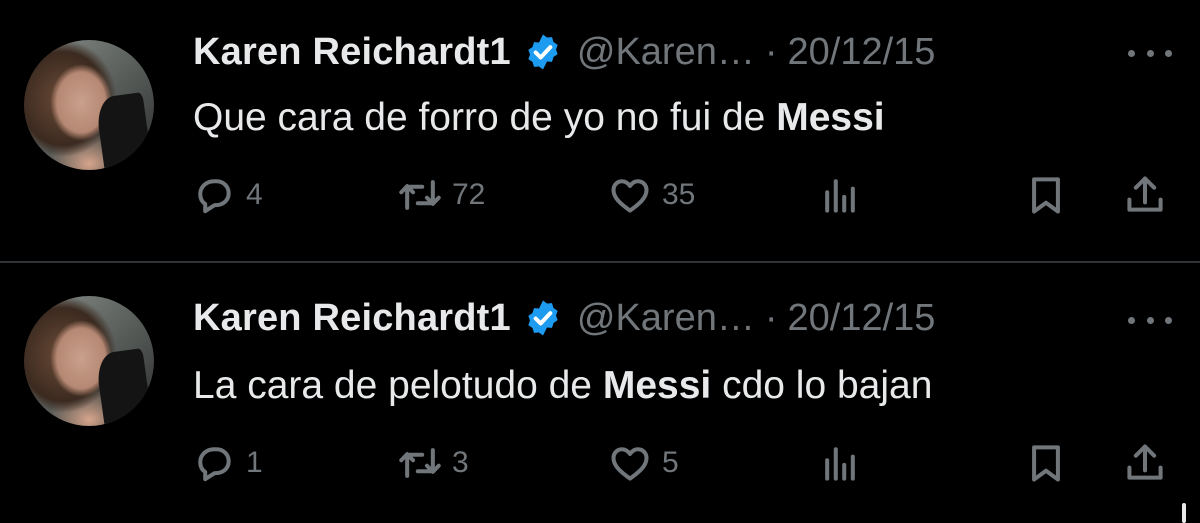  What do you see at coordinates (1184, 513) in the screenshot?
I see `scrollbar` at bounding box center [1184, 513].